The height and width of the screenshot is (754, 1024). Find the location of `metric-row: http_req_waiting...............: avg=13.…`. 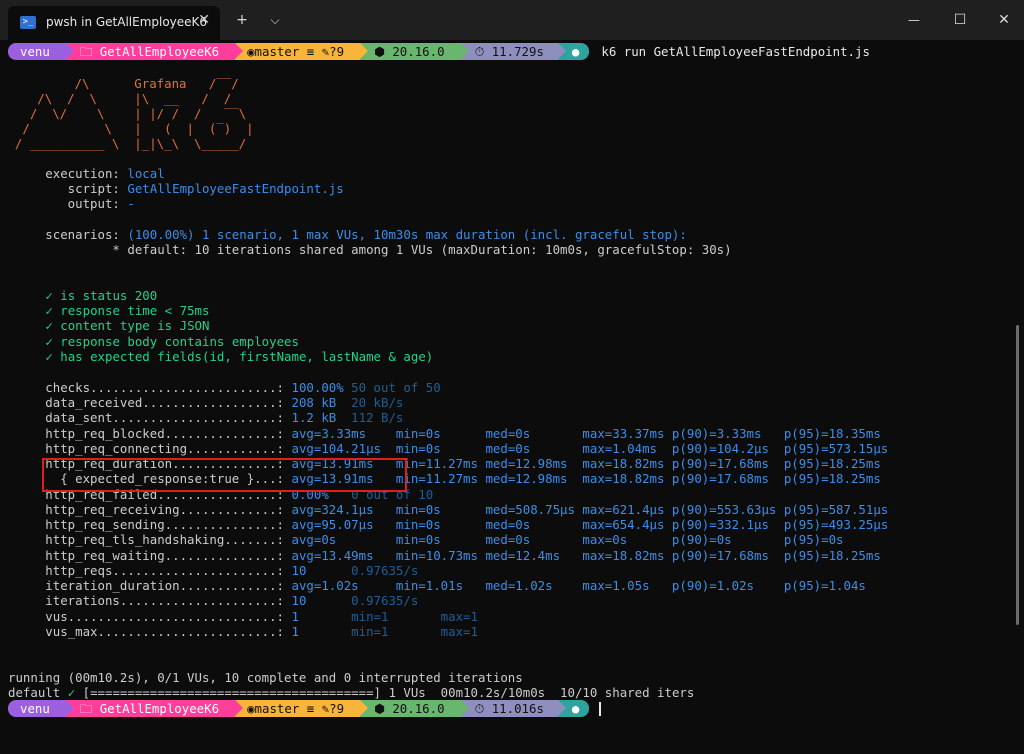

metric-row: http_req_waiting...............: avg=13.… is located at coordinates (444, 555).